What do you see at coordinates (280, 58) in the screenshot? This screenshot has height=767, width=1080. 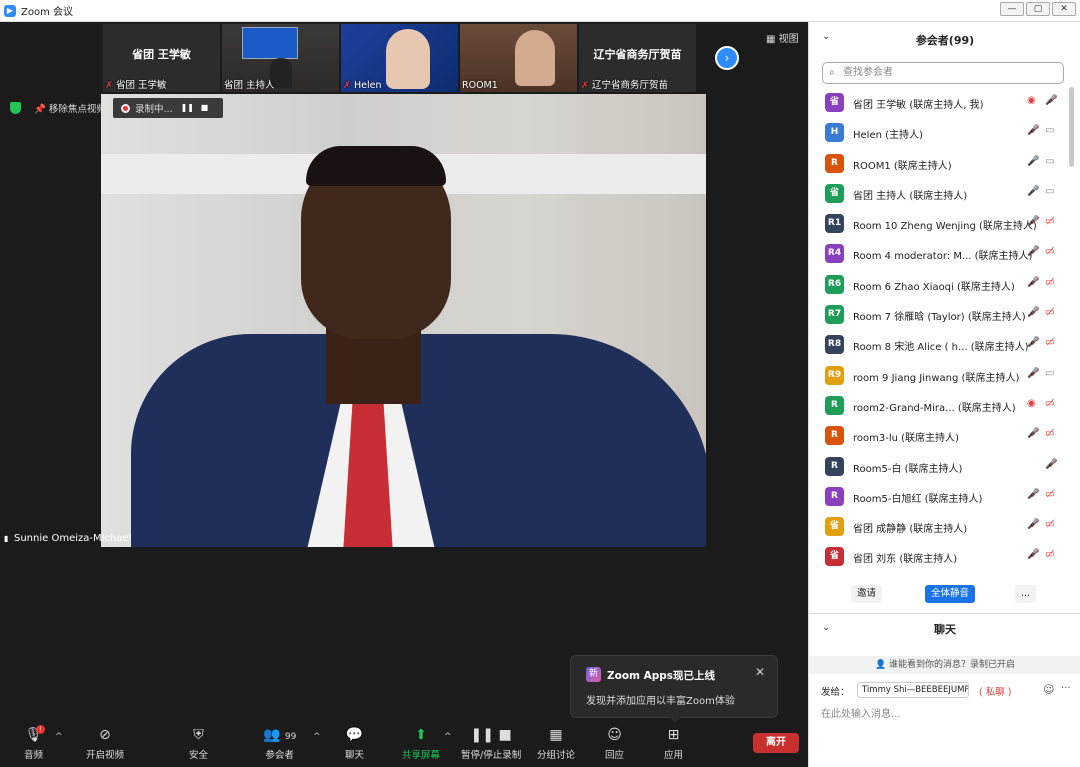 I see `video-thumbnail: 省团 主持人` at bounding box center [280, 58].